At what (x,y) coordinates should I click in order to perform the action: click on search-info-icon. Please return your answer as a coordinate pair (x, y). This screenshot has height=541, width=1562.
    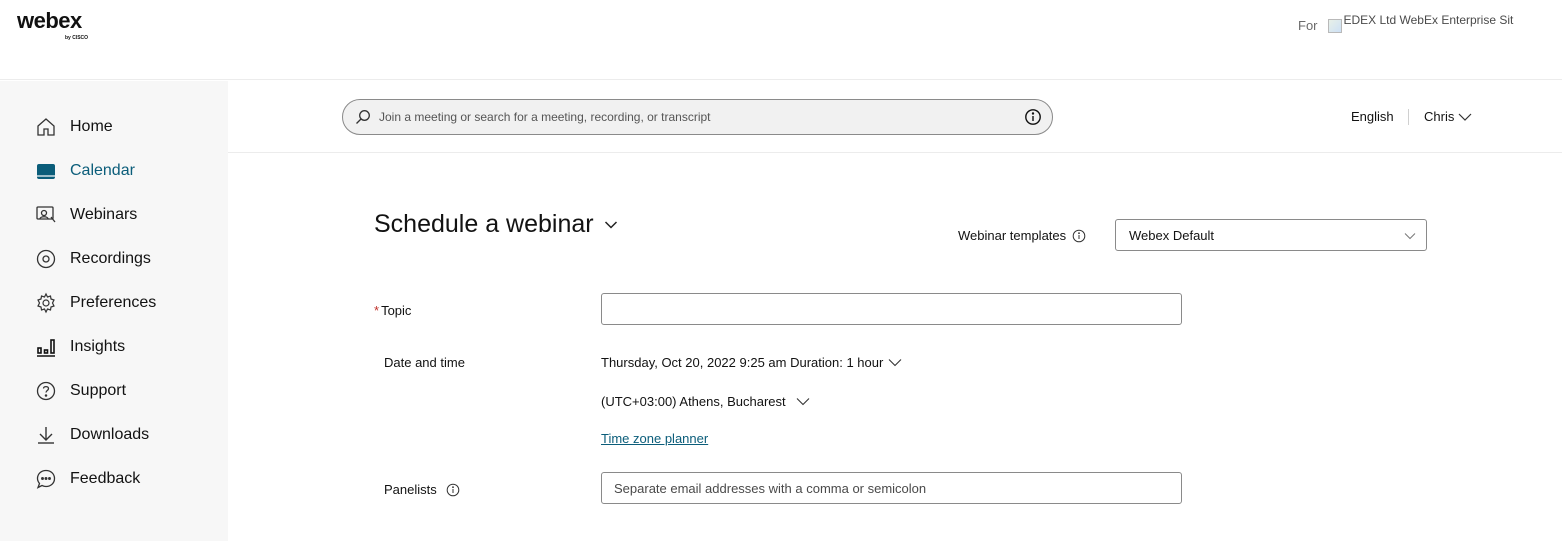
    Looking at the image, I should click on (1033, 117).